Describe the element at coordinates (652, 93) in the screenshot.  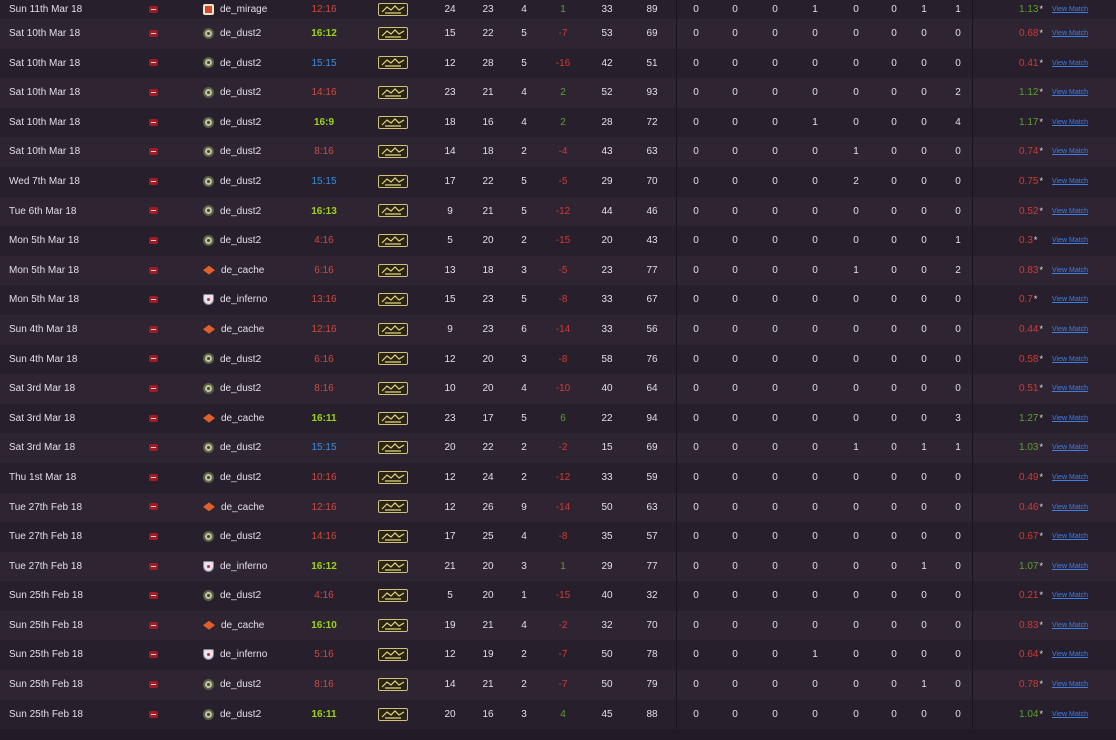
I see `adr-value: 93` at that location.